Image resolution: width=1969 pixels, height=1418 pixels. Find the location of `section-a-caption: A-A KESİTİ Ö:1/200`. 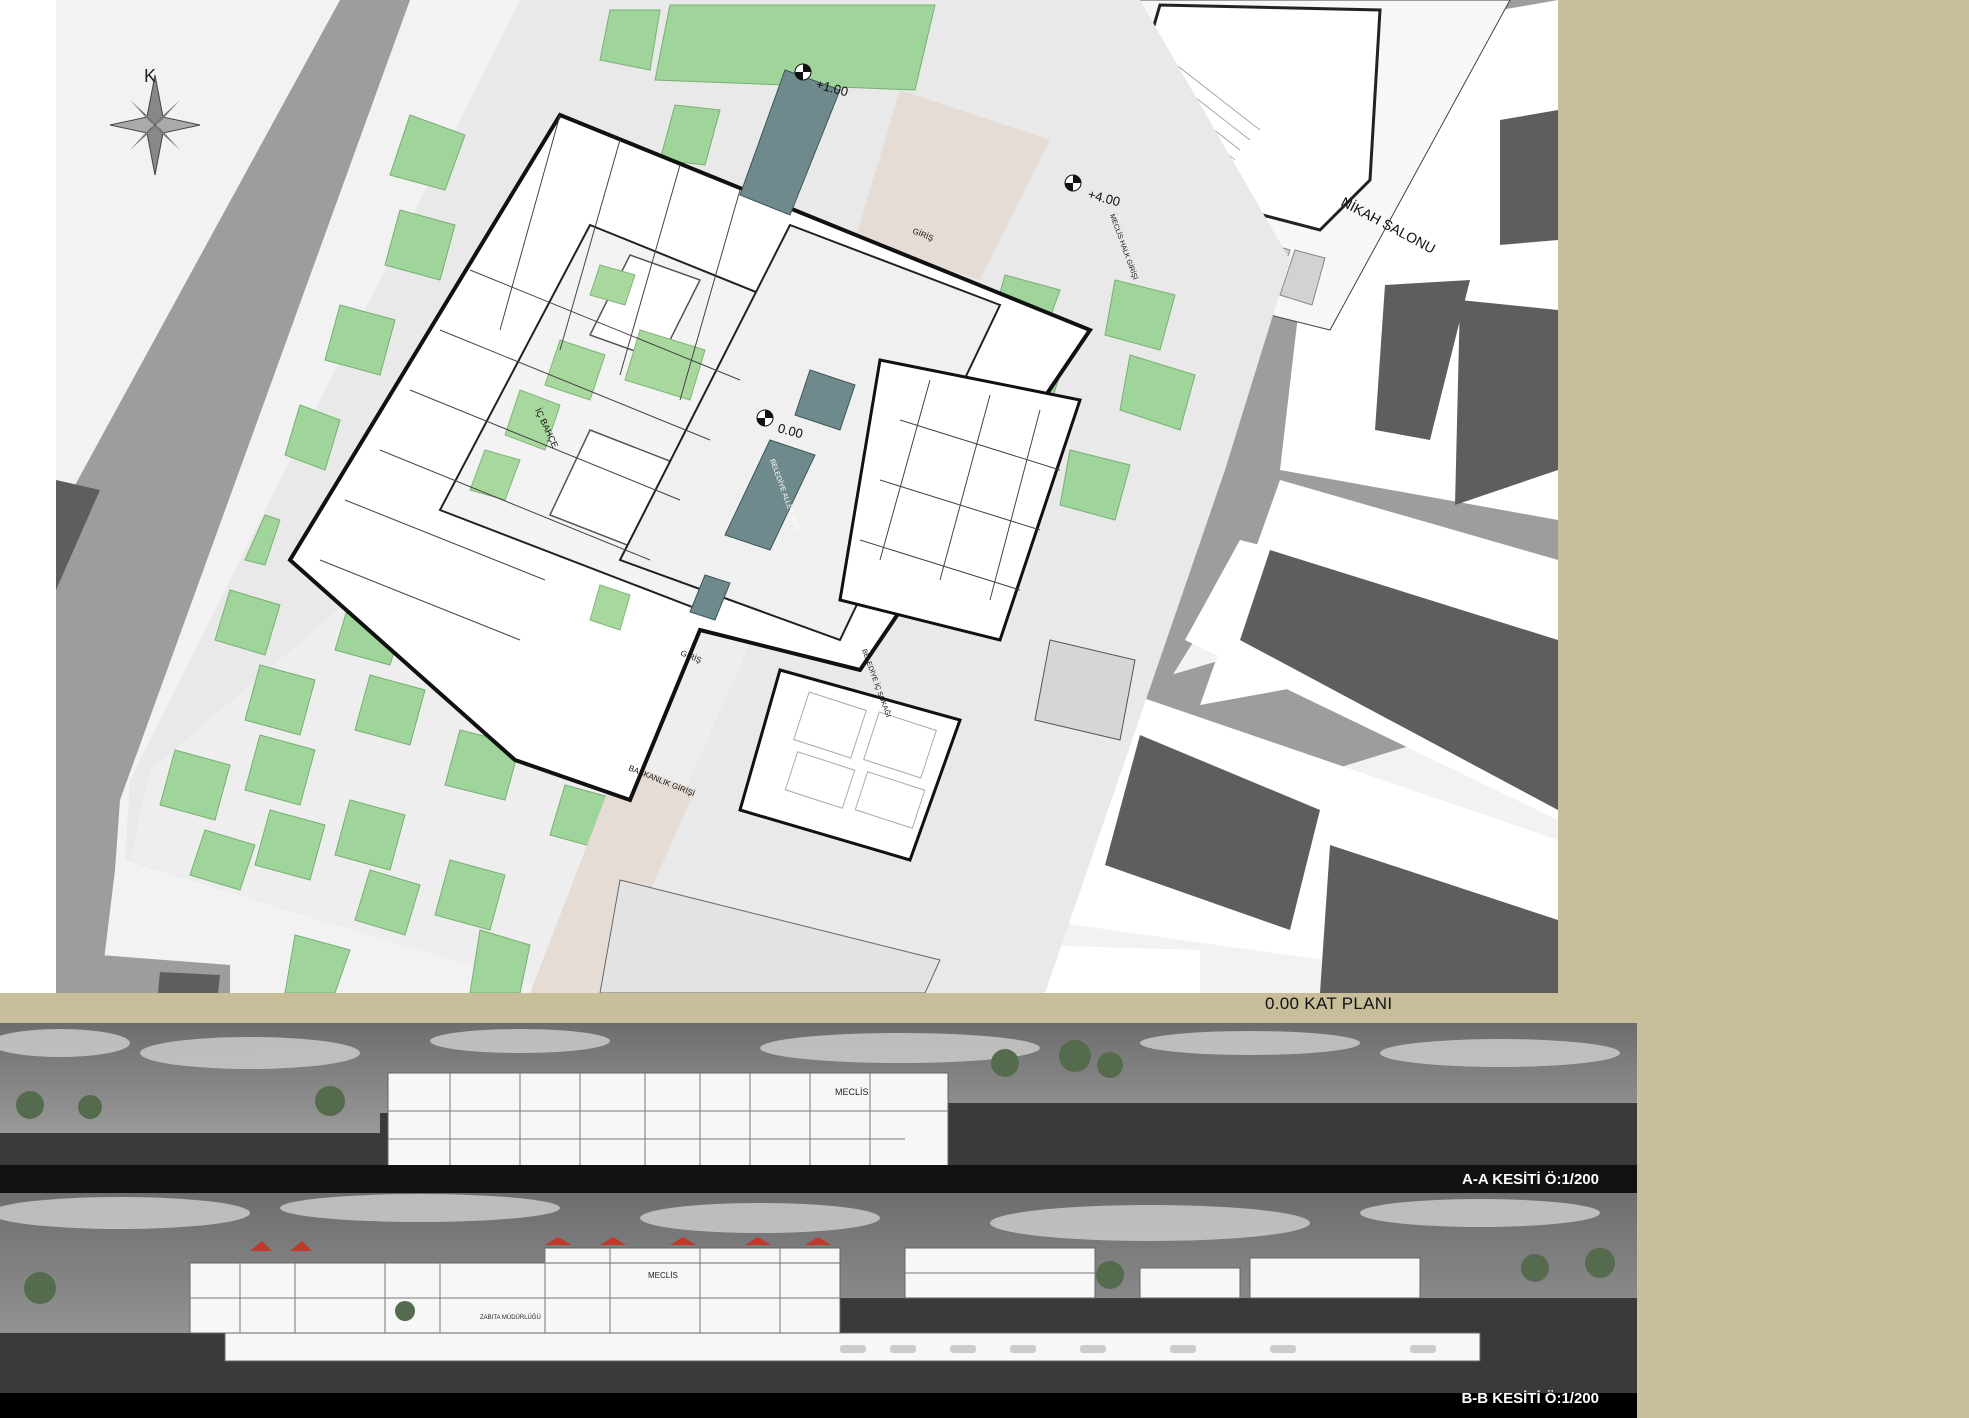

section-a-caption: A-A KESİTİ Ö:1/200 is located at coordinates (1530, 1179).